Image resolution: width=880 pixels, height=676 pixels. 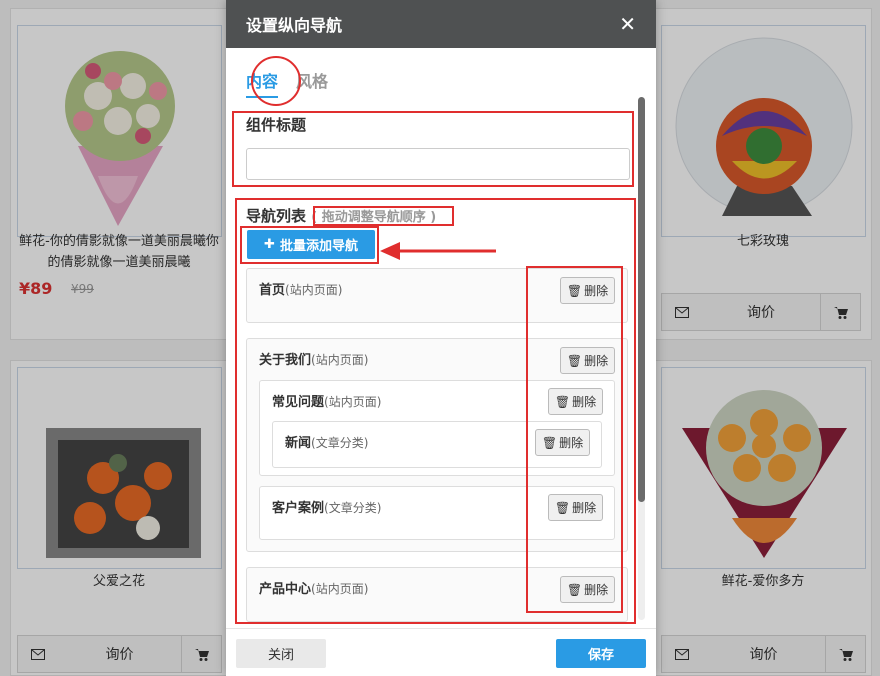 I want to click on dialog-title: 设置纵向导航, so click(x=294, y=25).